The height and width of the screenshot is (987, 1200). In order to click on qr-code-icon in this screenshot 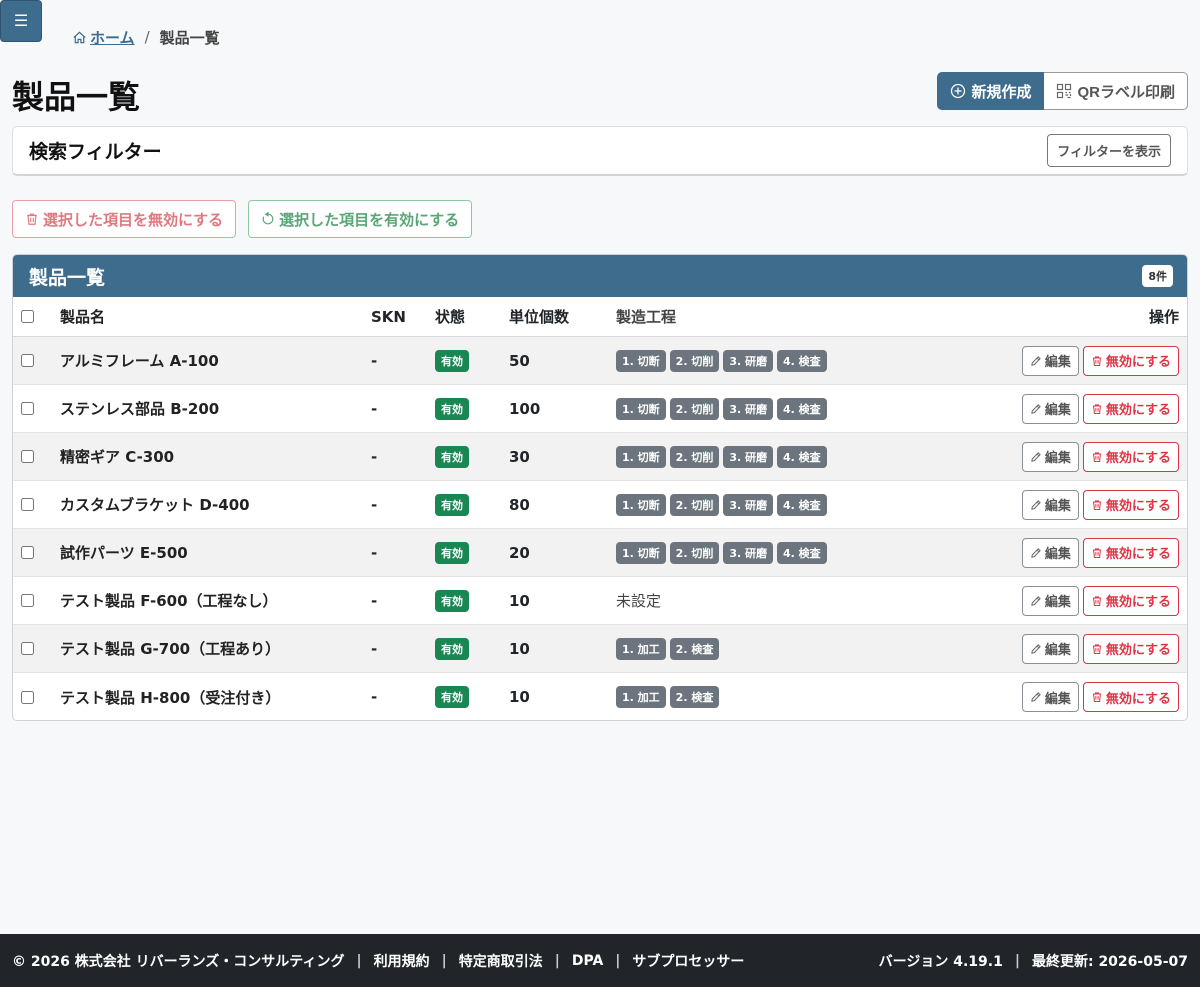, I will do `click(1064, 91)`.